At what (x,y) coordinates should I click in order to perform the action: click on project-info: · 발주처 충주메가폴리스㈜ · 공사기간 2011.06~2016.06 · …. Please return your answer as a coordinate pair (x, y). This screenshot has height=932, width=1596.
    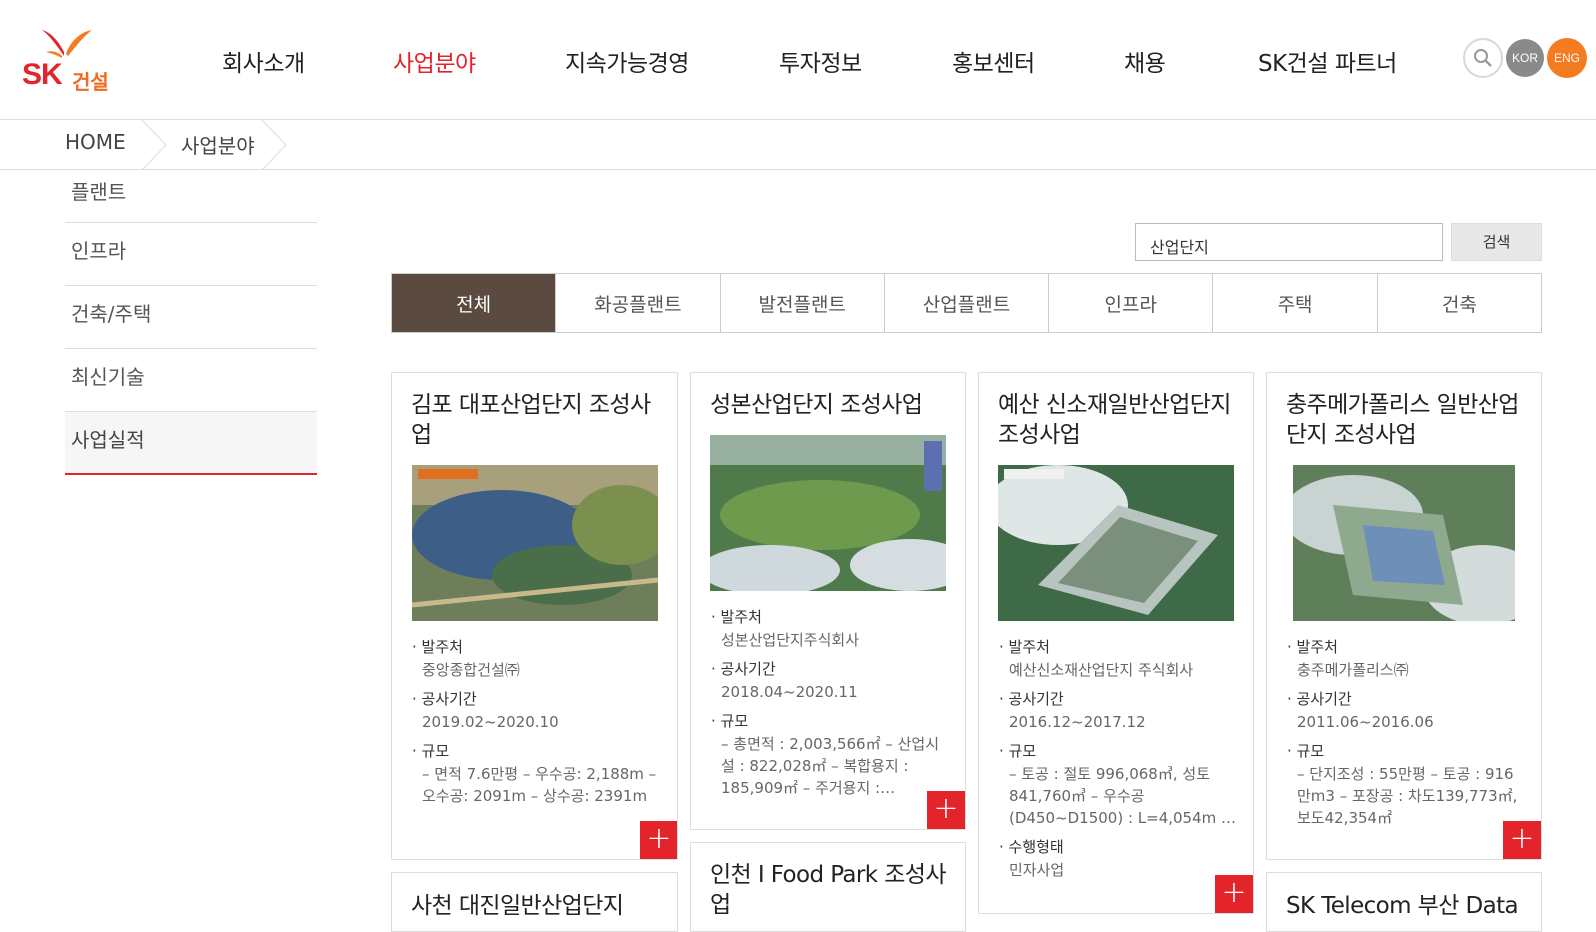
    Looking at the image, I should click on (1407, 735).